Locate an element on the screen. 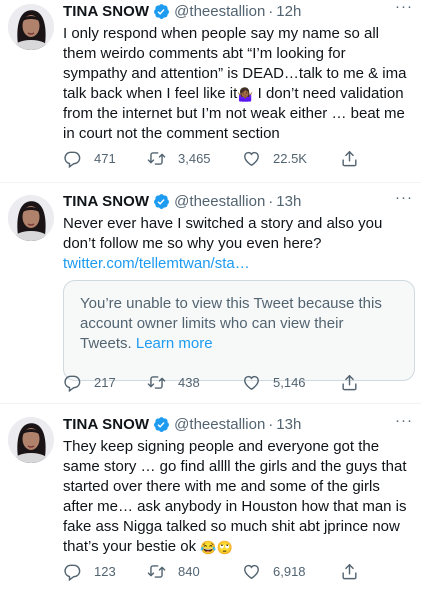 This screenshot has width=421, height=590. reply-button: 217 is located at coordinates (105, 382).